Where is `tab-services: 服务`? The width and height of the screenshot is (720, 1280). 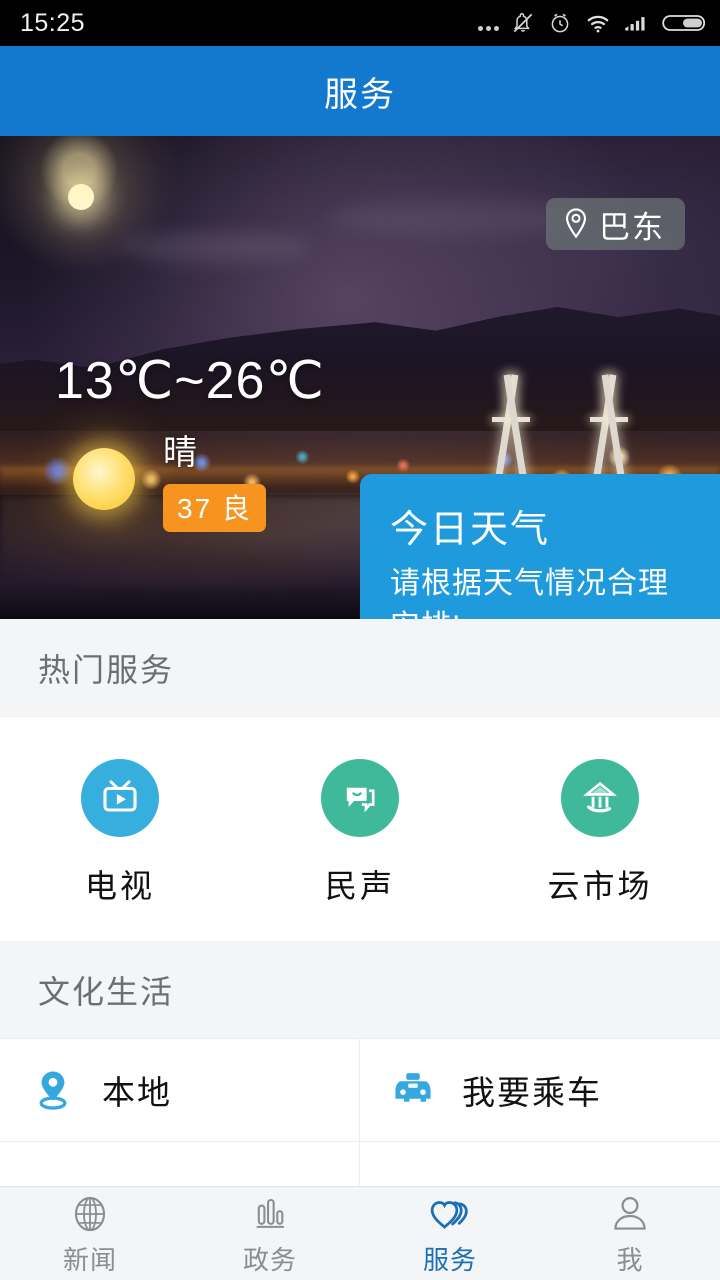 tab-services: 服务 is located at coordinates (450, 1233).